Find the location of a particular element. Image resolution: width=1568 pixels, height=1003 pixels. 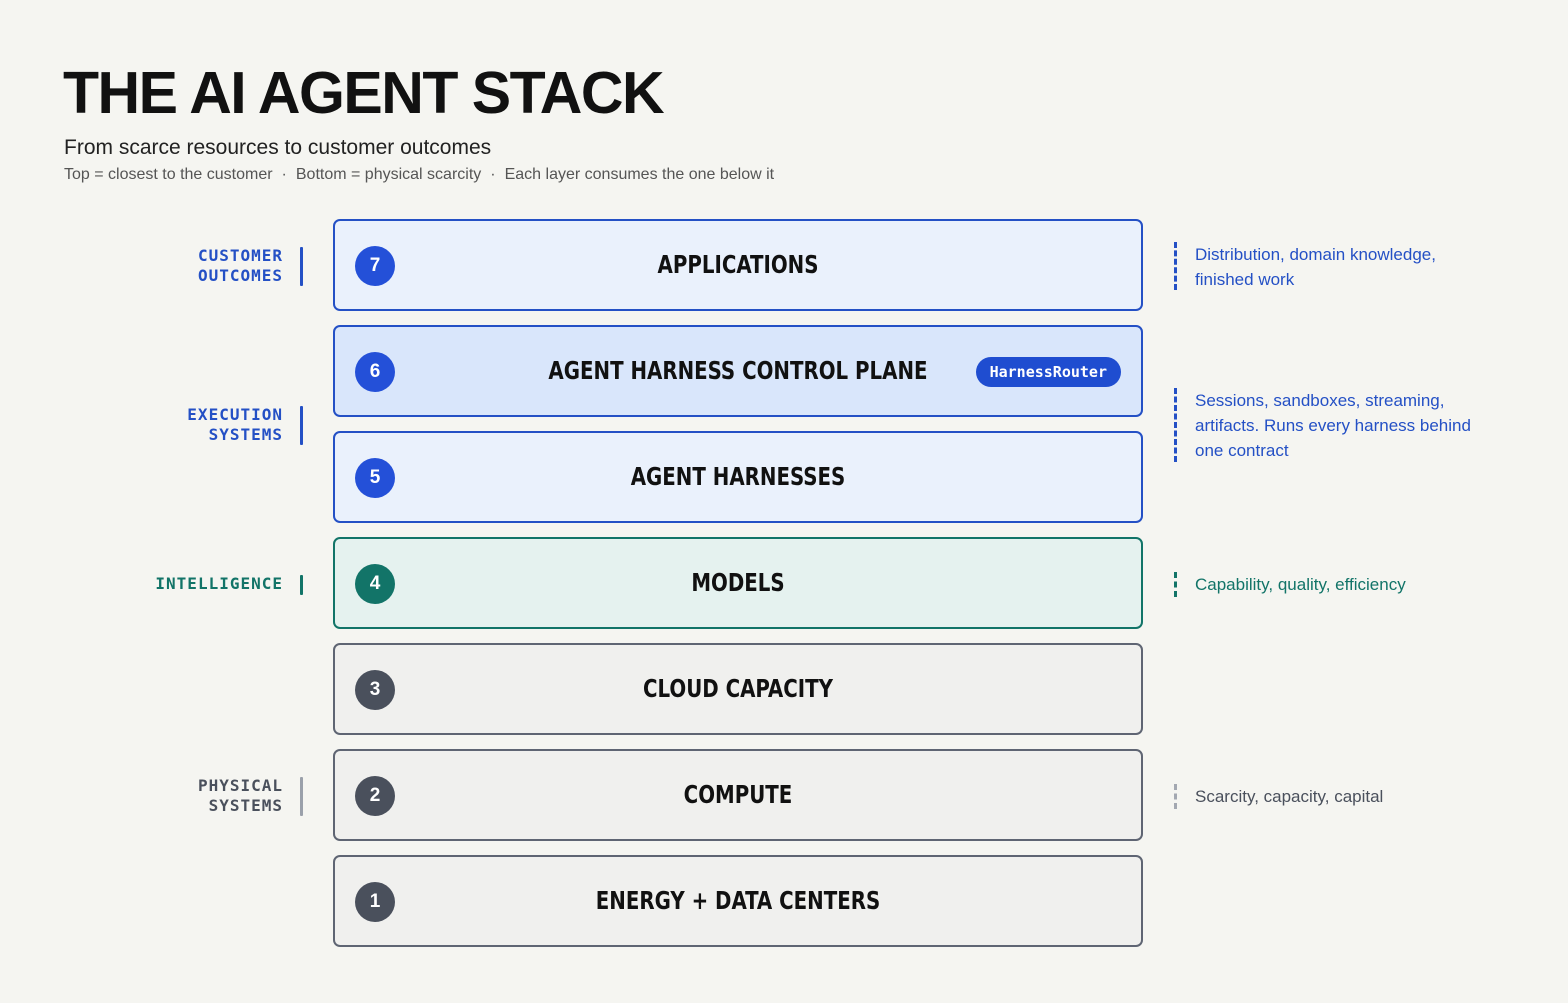

page-title: THE AI AGENT STACK is located at coordinates (364, 93).